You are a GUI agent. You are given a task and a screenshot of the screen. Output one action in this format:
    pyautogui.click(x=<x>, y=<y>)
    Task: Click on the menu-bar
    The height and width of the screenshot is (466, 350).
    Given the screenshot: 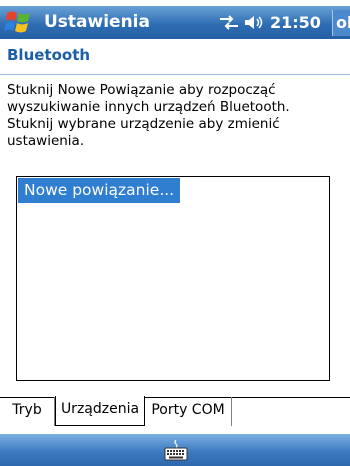 What is the action you would take?
    pyautogui.click(x=175, y=450)
    